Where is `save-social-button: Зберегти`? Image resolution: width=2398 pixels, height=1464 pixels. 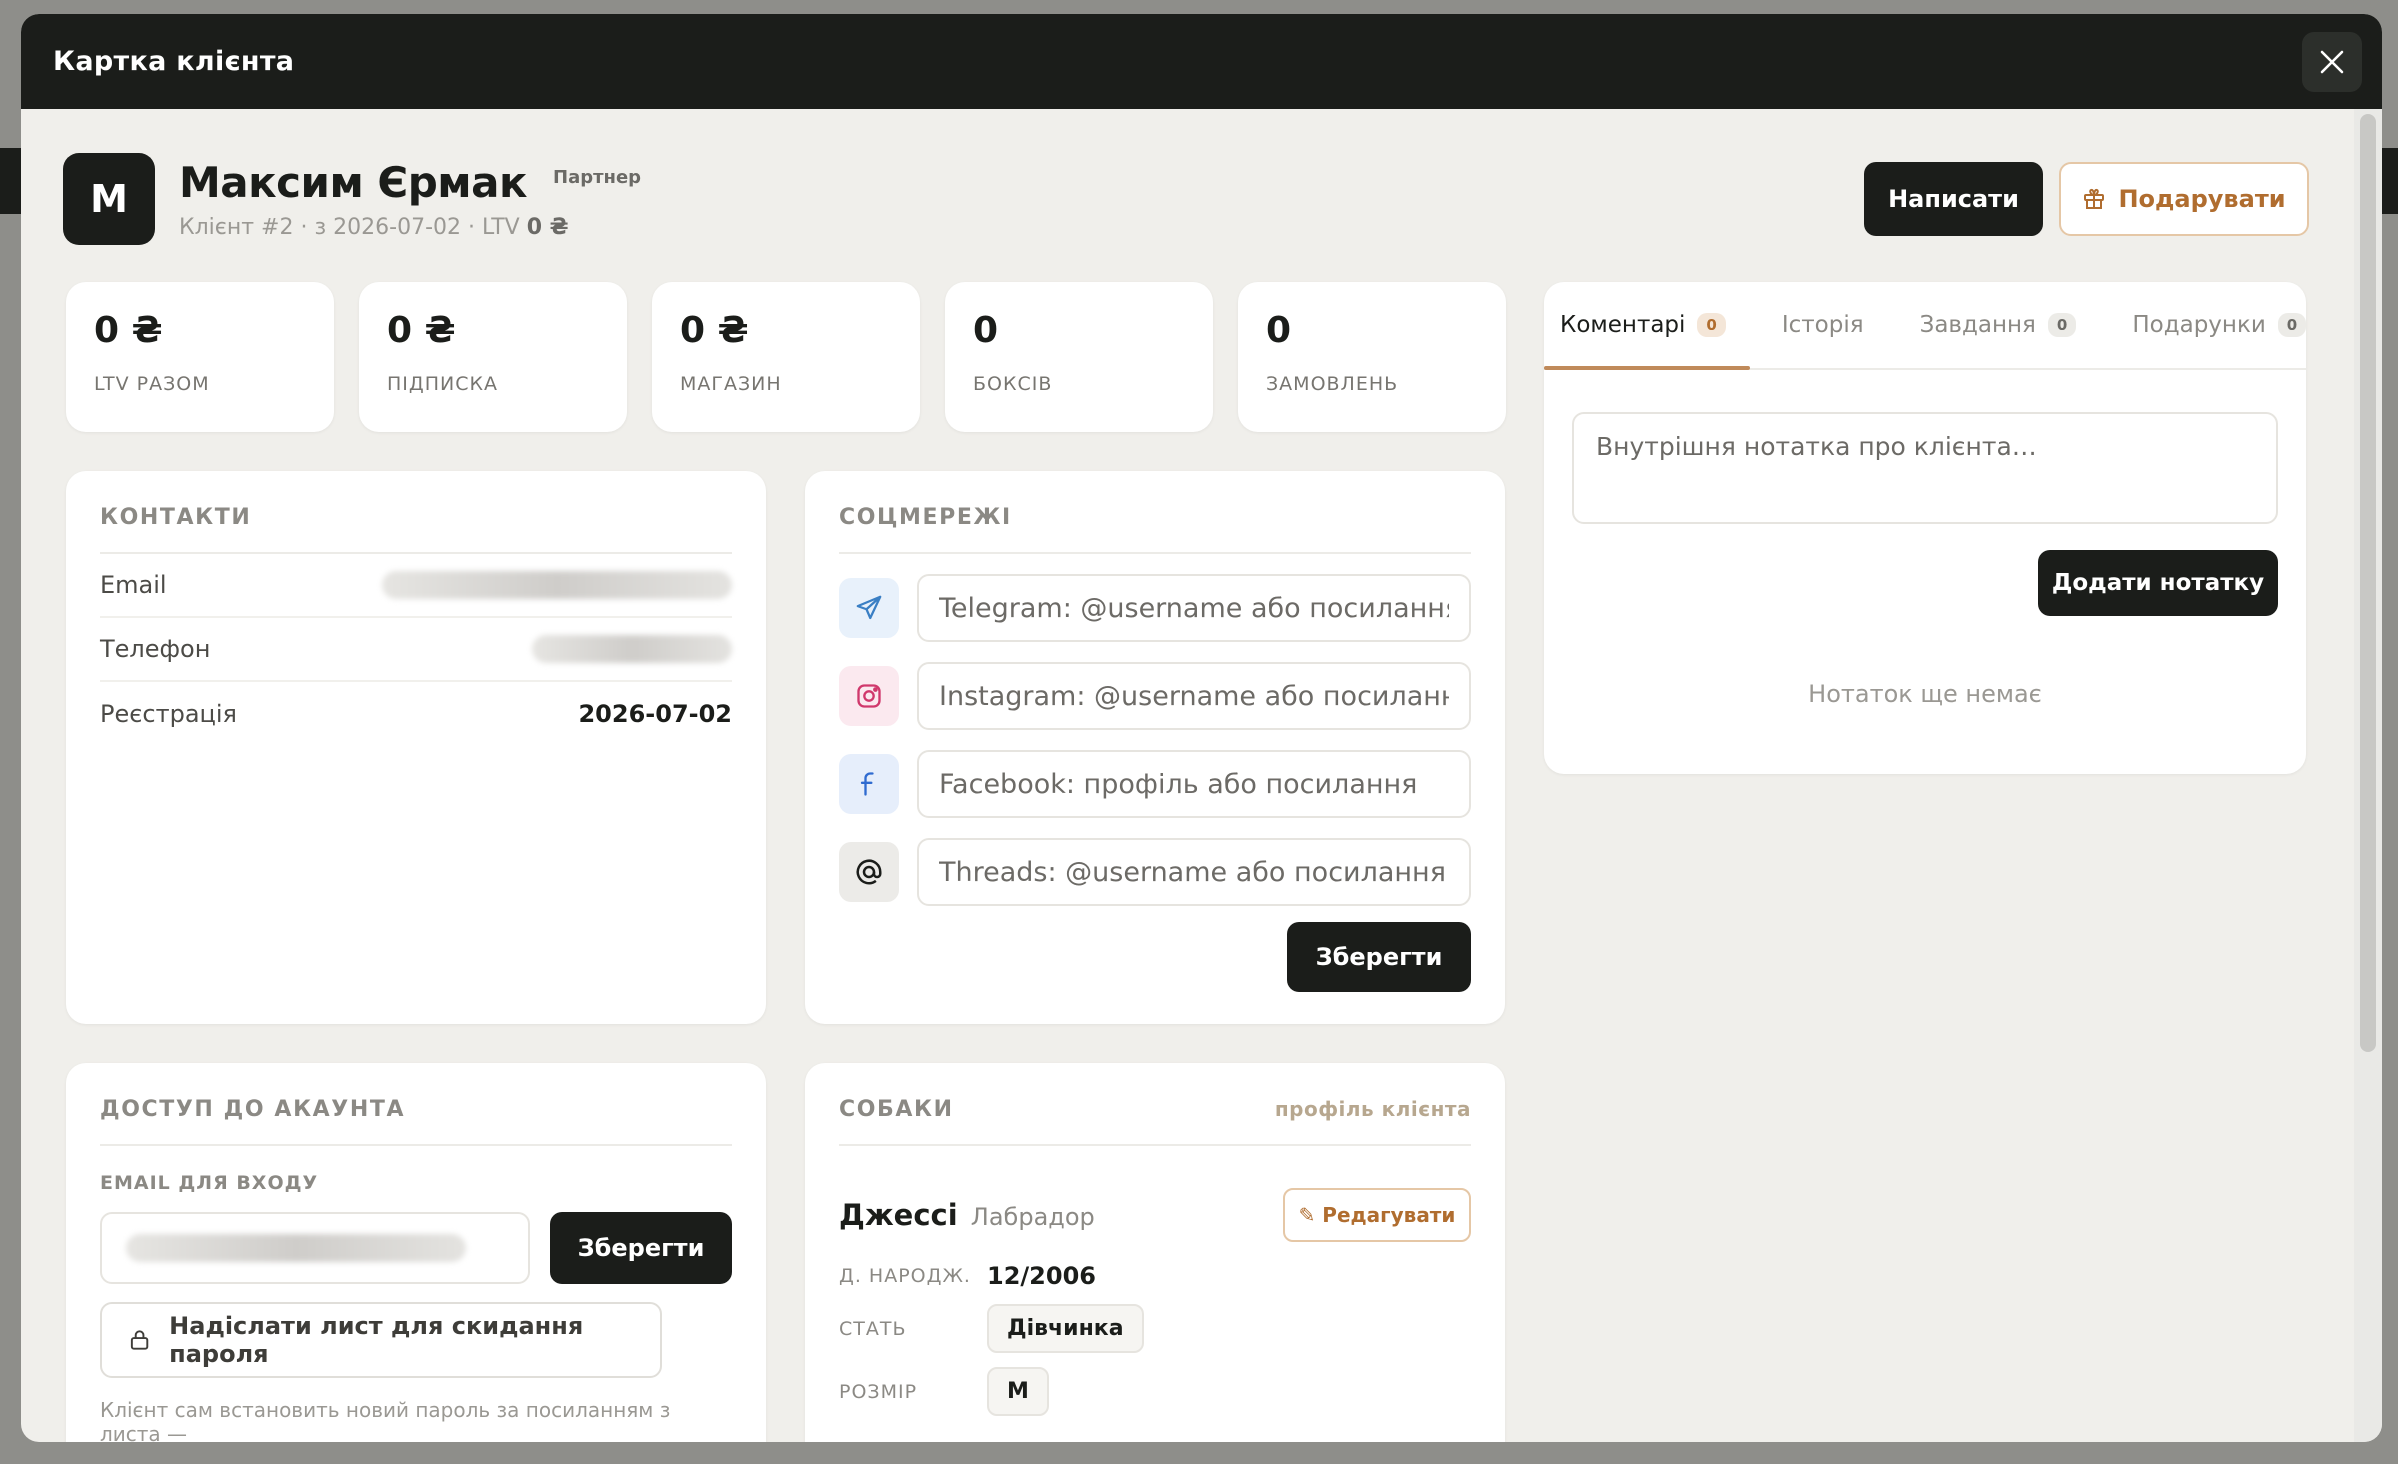
save-social-button: Зберегти is located at coordinates (1379, 957).